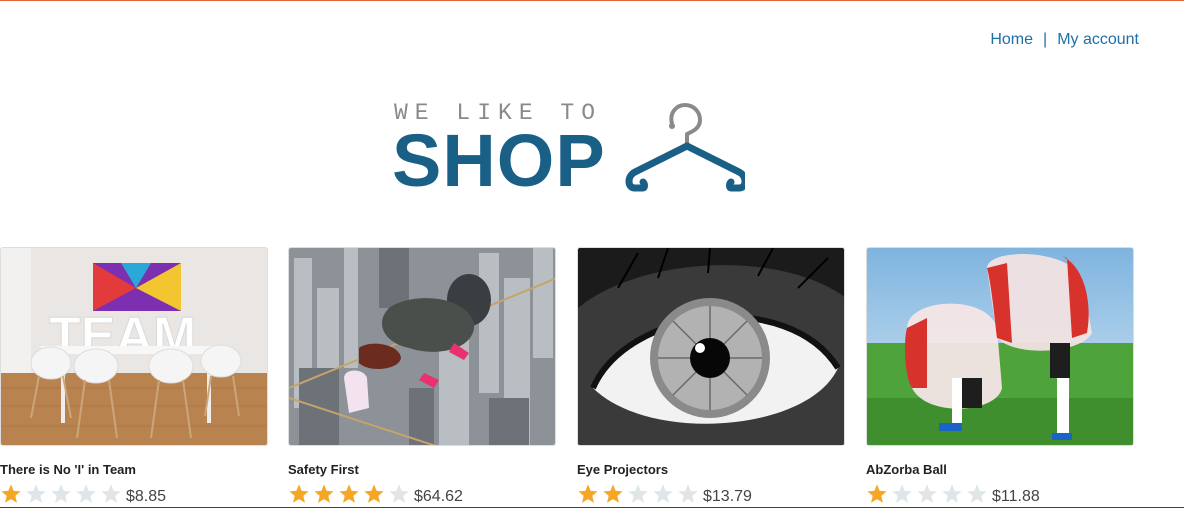  I want to click on product-rating: $64.62, so click(375, 494).